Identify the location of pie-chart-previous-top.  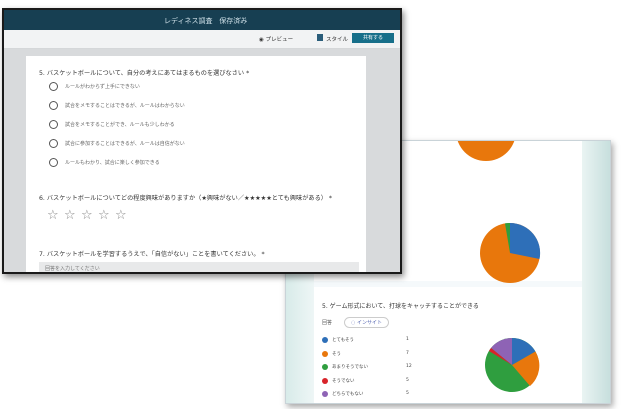
(486, 151).